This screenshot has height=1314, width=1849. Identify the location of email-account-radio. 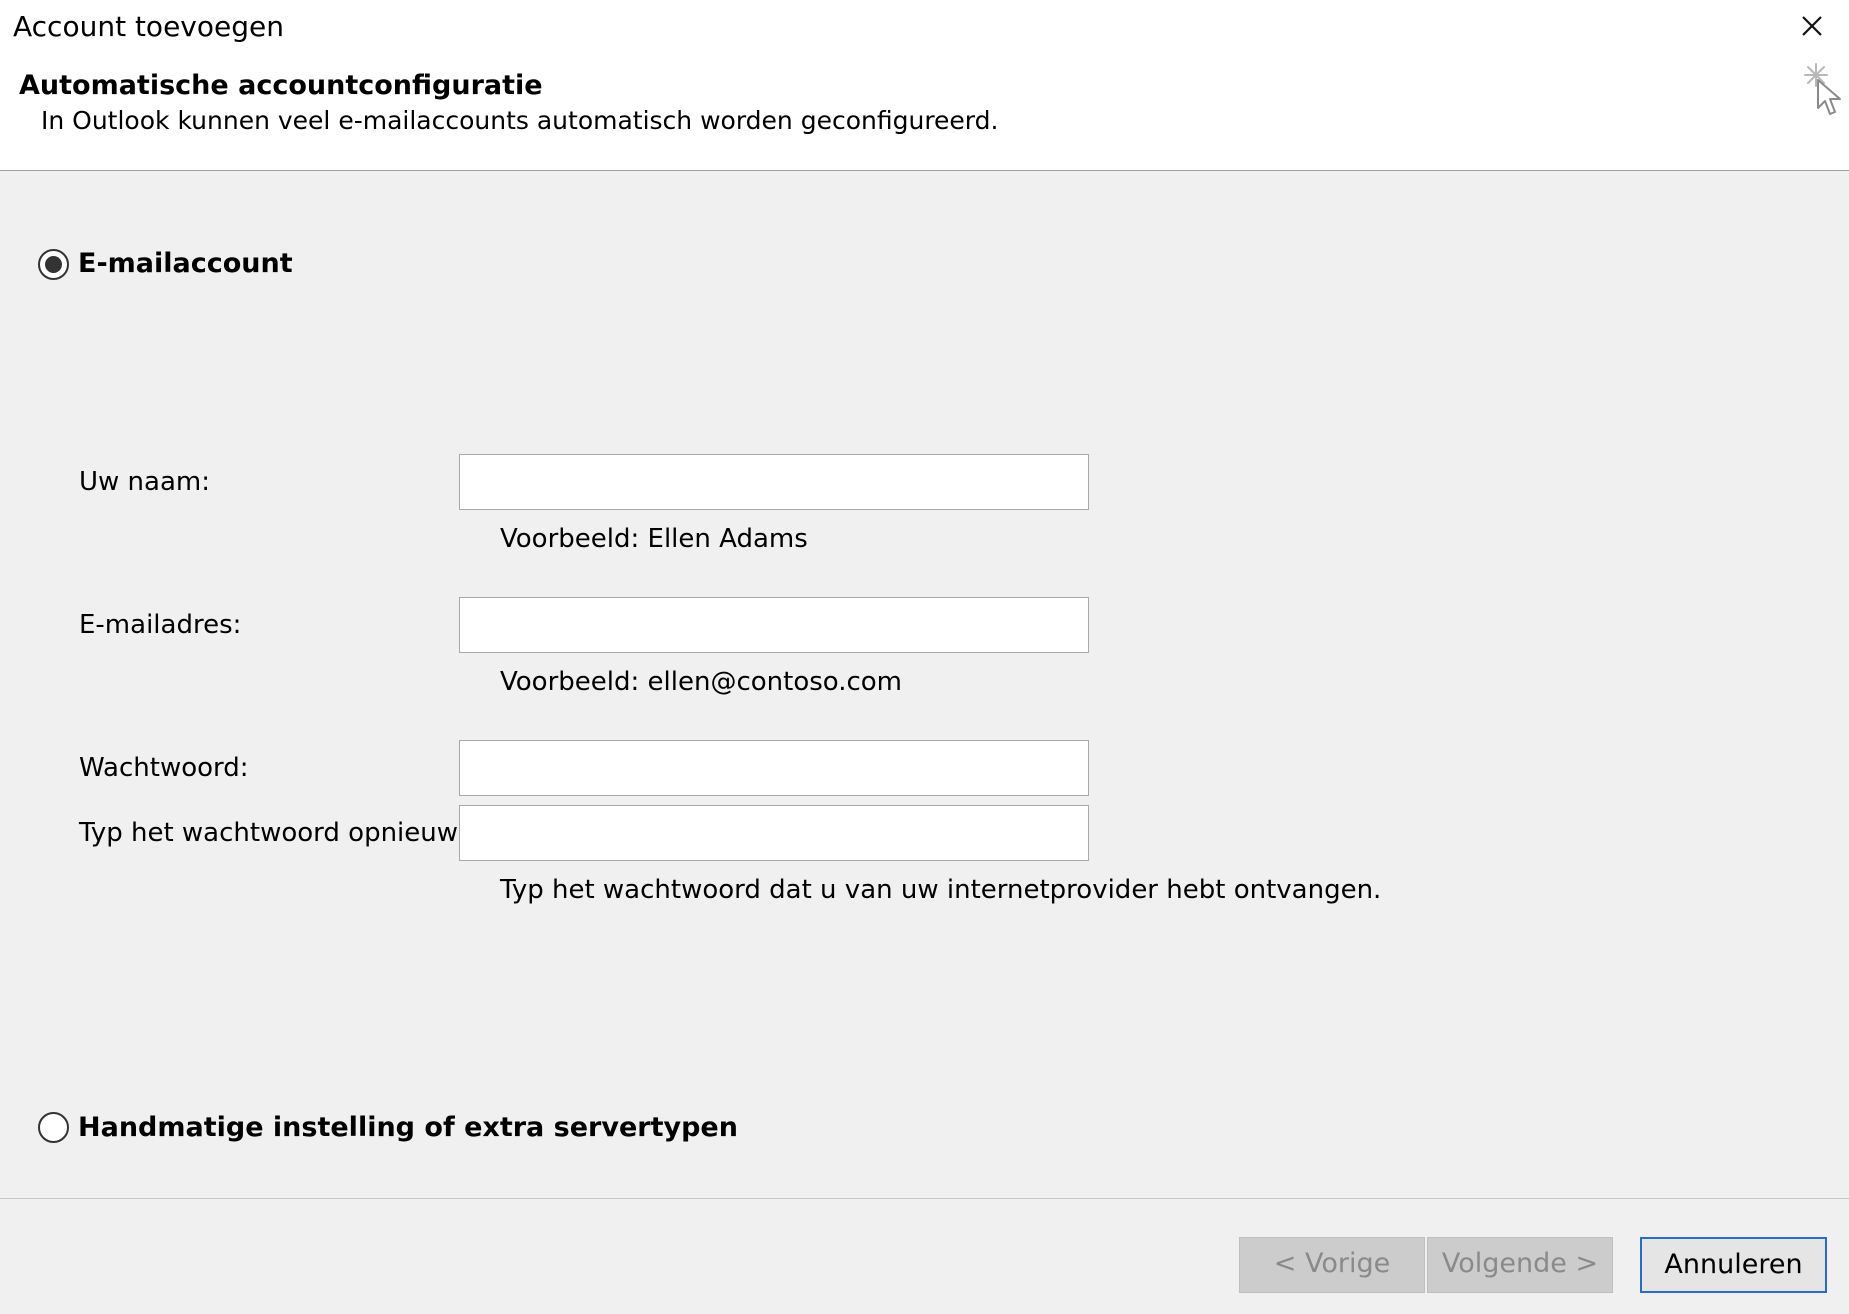
(53, 264).